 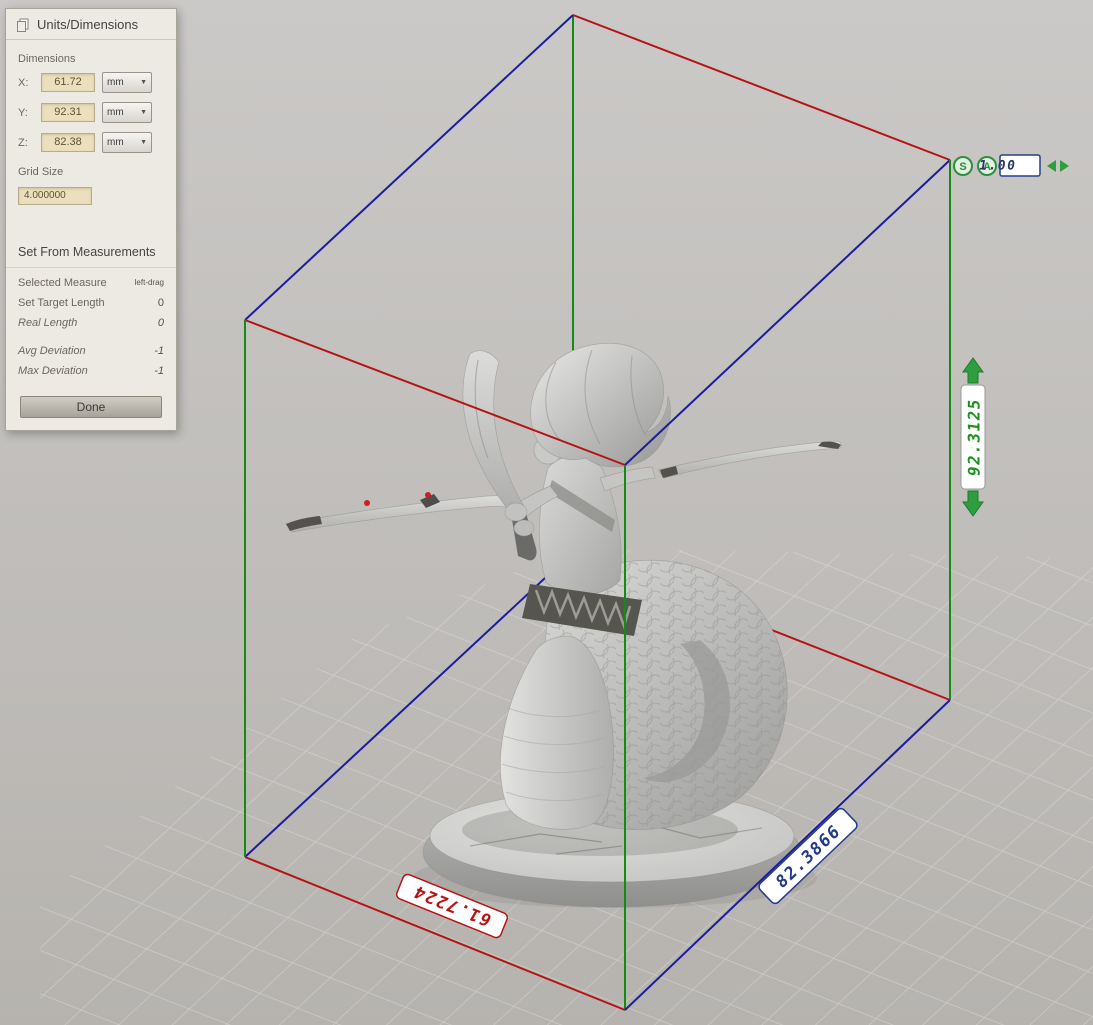 I want to click on done-button: Done, so click(x=91, y=407).